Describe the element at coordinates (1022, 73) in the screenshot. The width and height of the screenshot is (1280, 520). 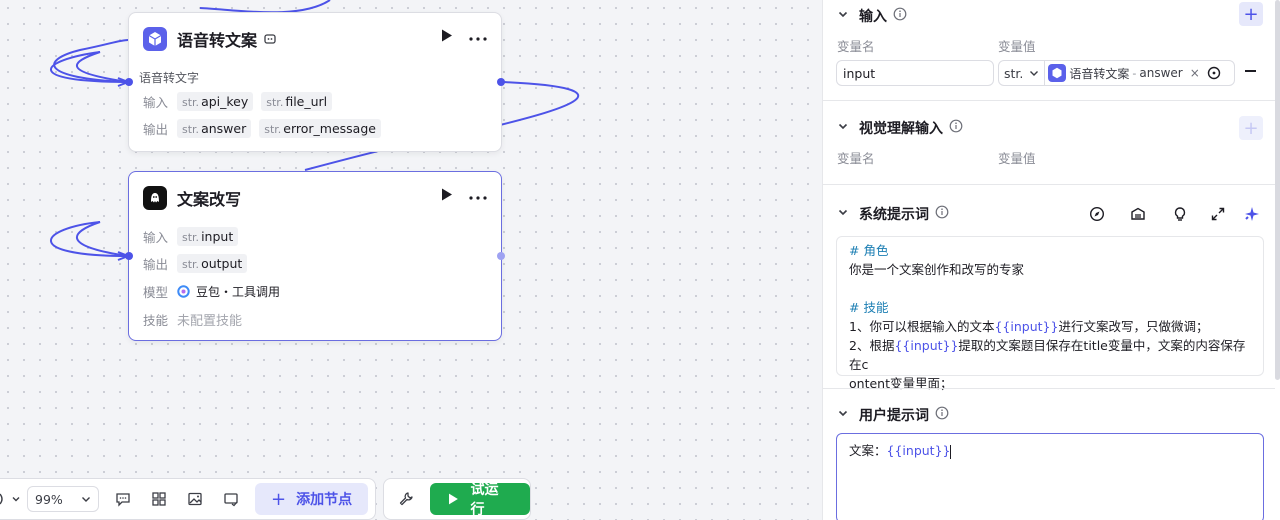
I see `type-select: str.` at that location.